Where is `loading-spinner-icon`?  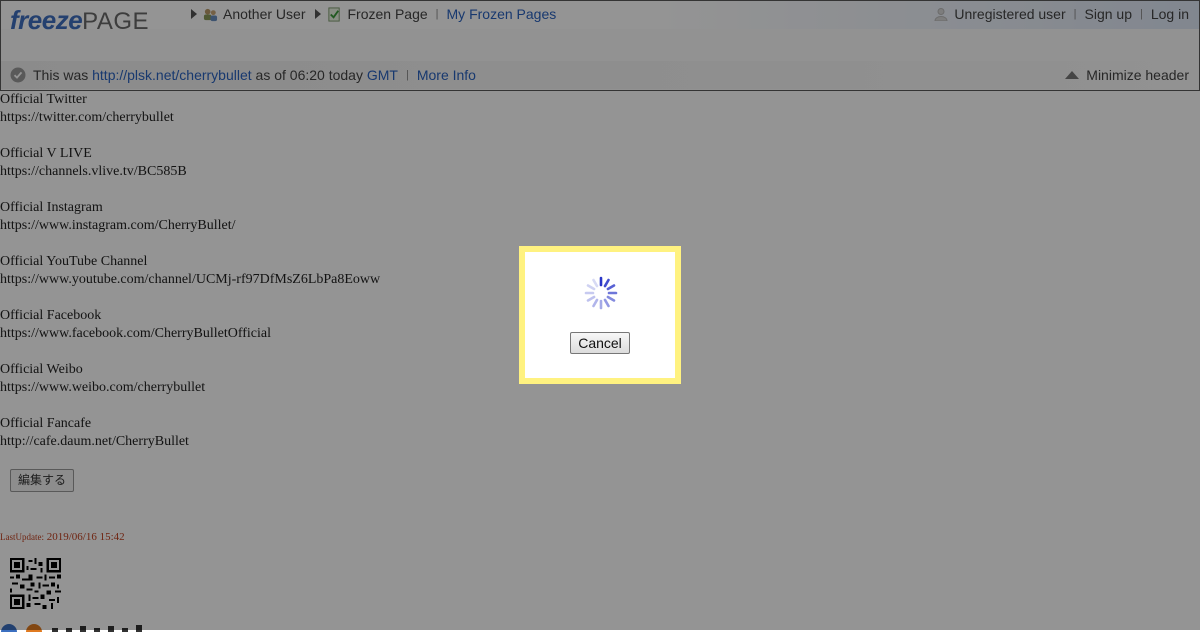 loading-spinner-icon is located at coordinates (601, 293).